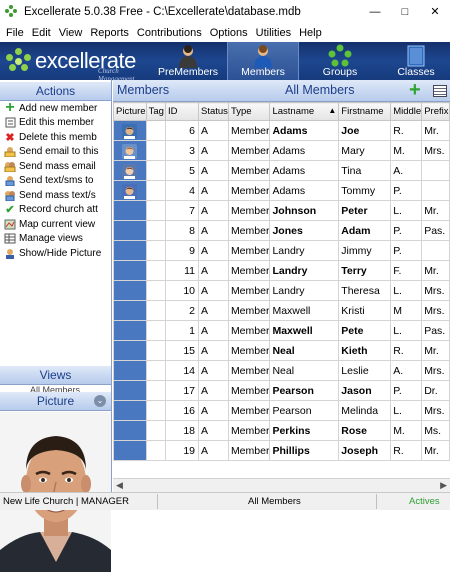  Describe the element at coordinates (281, 290) in the screenshot. I see `table-row: 10 A Member Landry Theresa L. Mrs.` at that location.